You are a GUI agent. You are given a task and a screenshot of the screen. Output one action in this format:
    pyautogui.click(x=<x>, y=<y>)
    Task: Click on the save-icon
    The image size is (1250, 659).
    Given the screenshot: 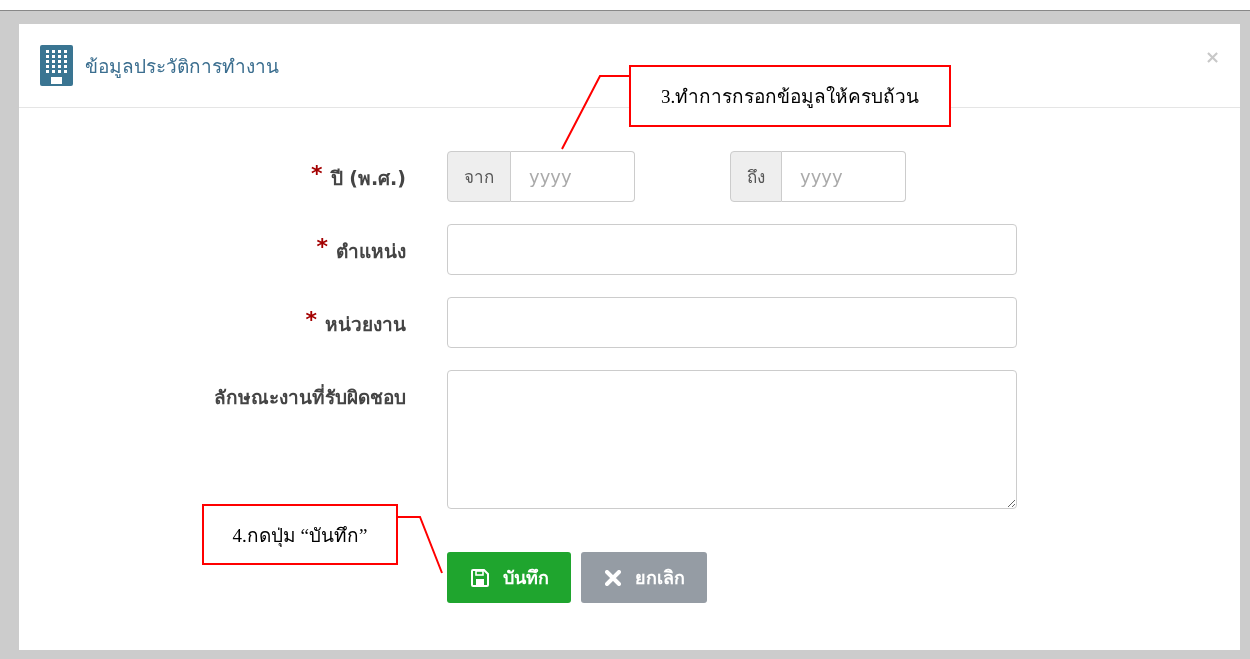 What is the action you would take?
    pyautogui.click(x=480, y=577)
    